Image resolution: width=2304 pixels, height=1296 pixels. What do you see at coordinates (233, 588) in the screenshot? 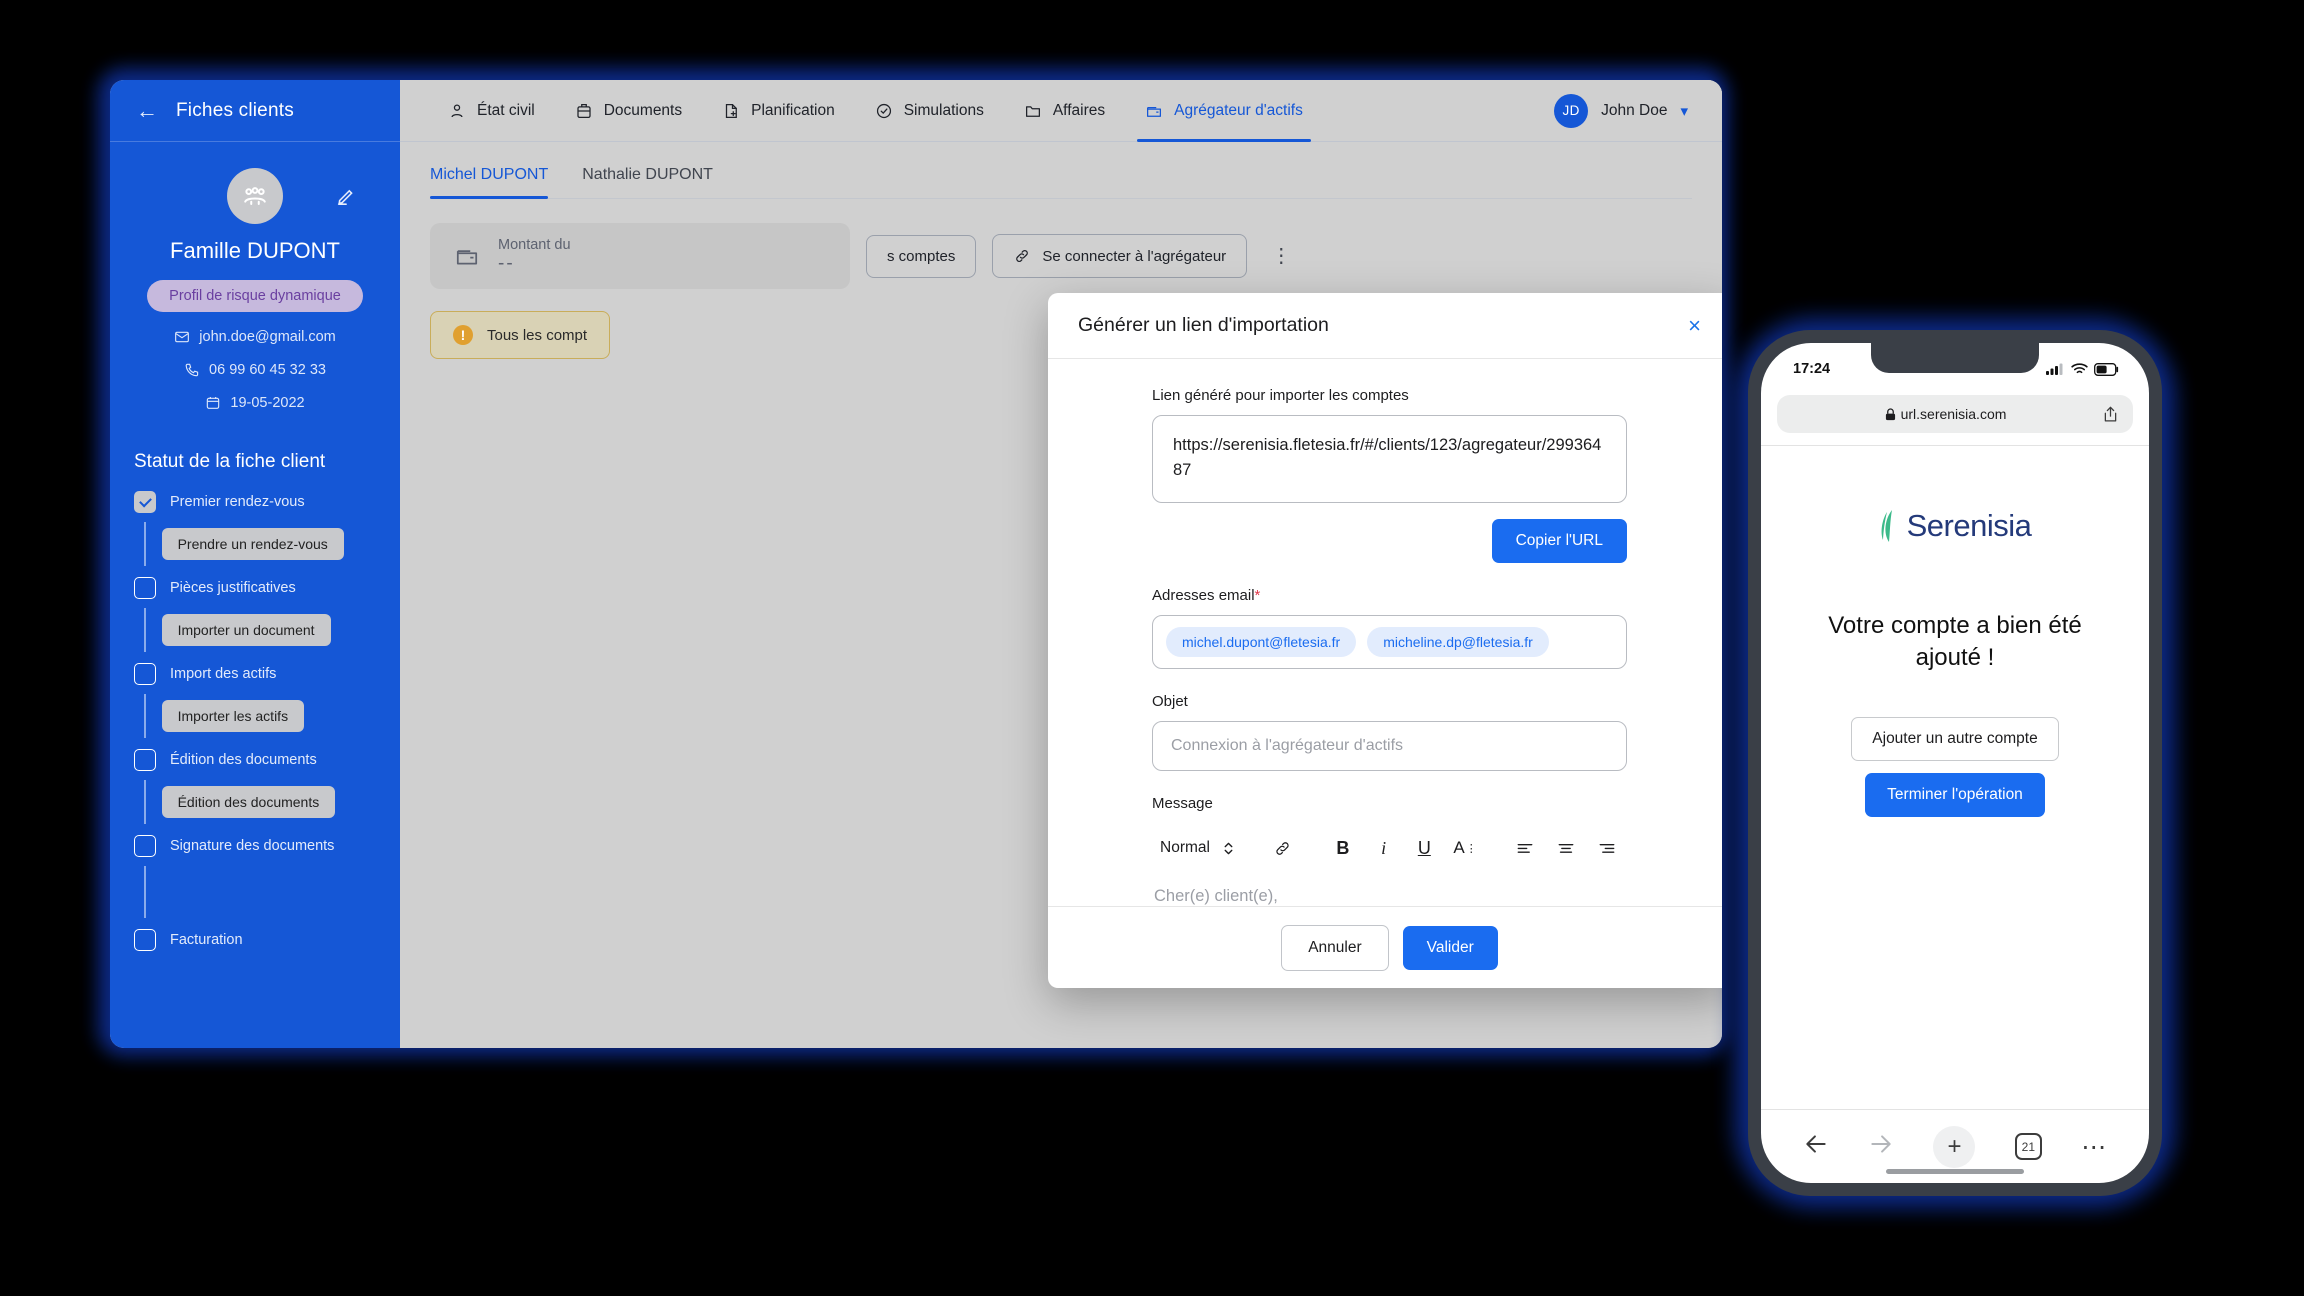
I see `checklist-label: Pièces justificatives` at bounding box center [233, 588].